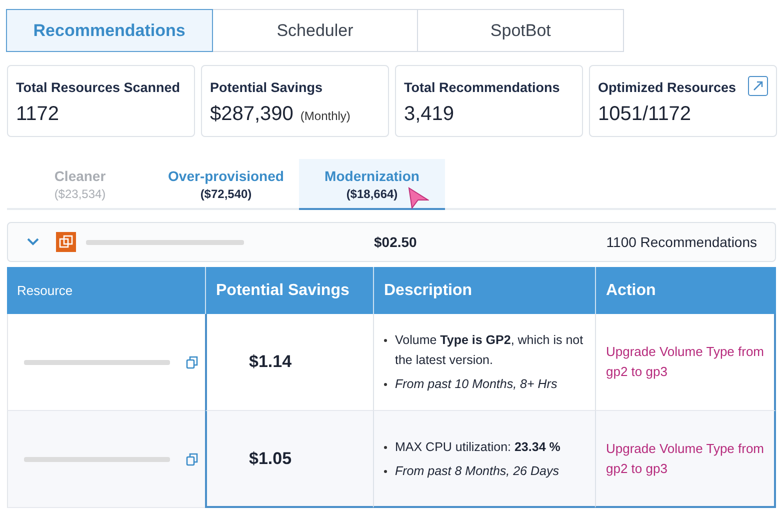 This screenshot has height=512, width=781. Describe the element at coordinates (252, 114) in the screenshot. I see `card-value: $287,390` at that location.